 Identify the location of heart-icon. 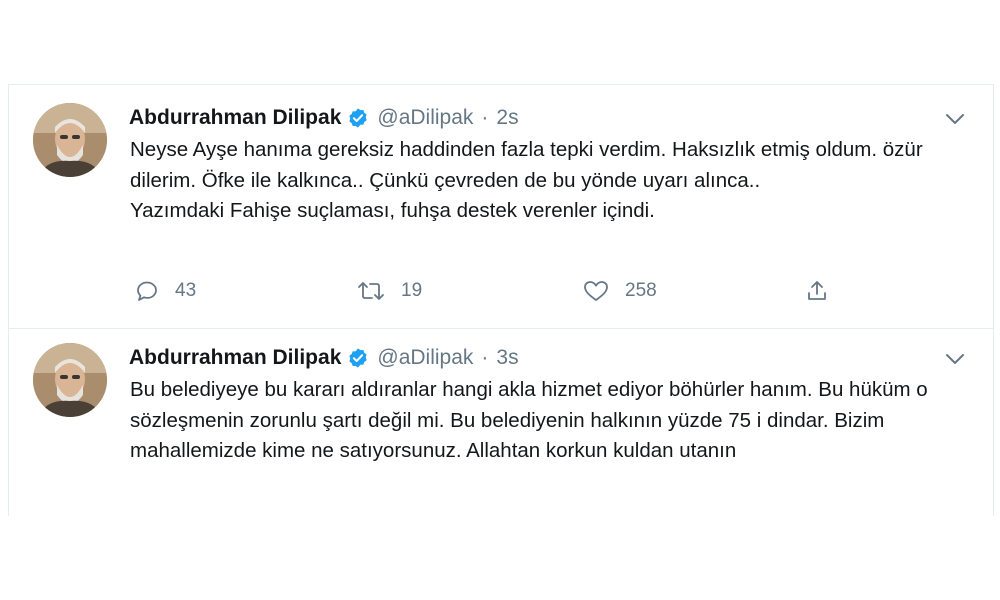
(596, 291).